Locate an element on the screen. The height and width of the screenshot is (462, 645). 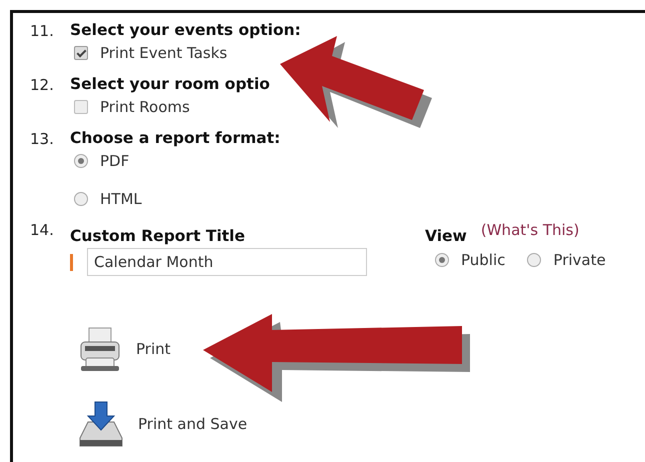
view-label: View is located at coordinates (446, 236).